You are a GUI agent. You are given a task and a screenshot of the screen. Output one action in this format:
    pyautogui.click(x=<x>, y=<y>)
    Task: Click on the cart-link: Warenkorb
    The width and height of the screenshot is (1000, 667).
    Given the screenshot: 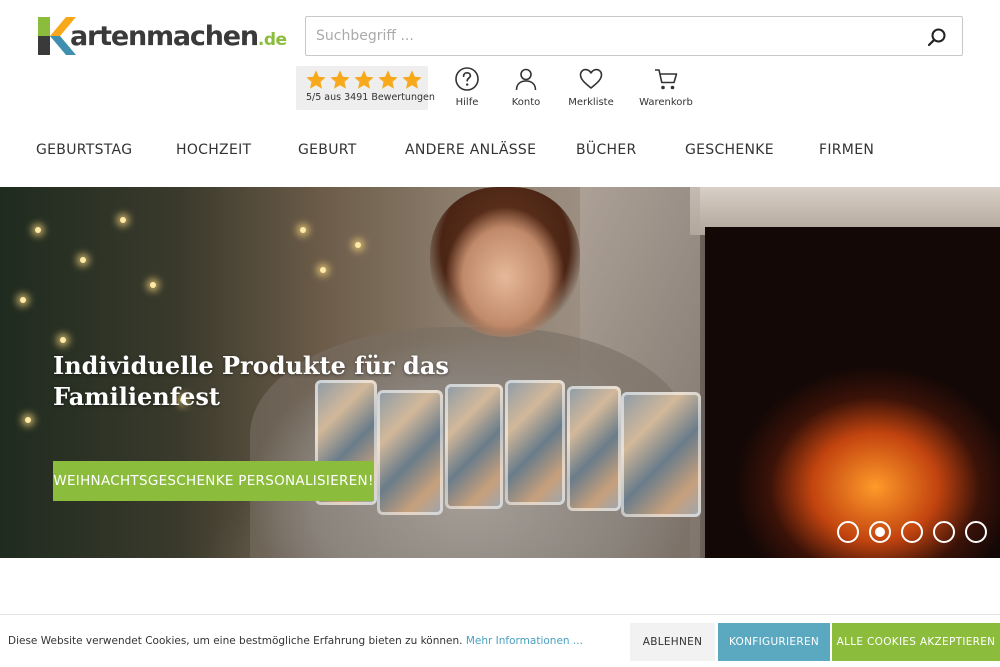 What is the action you would take?
    pyautogui.click(x=666, y=89)
    